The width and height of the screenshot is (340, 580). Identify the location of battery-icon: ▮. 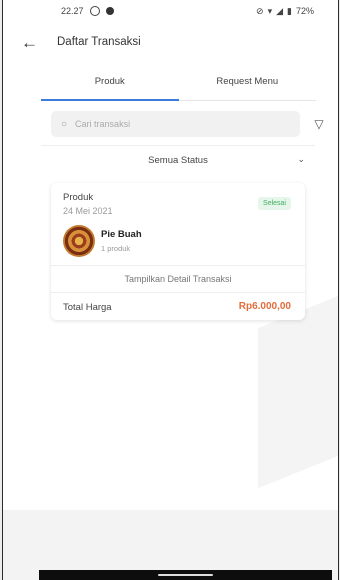
(289, 10).